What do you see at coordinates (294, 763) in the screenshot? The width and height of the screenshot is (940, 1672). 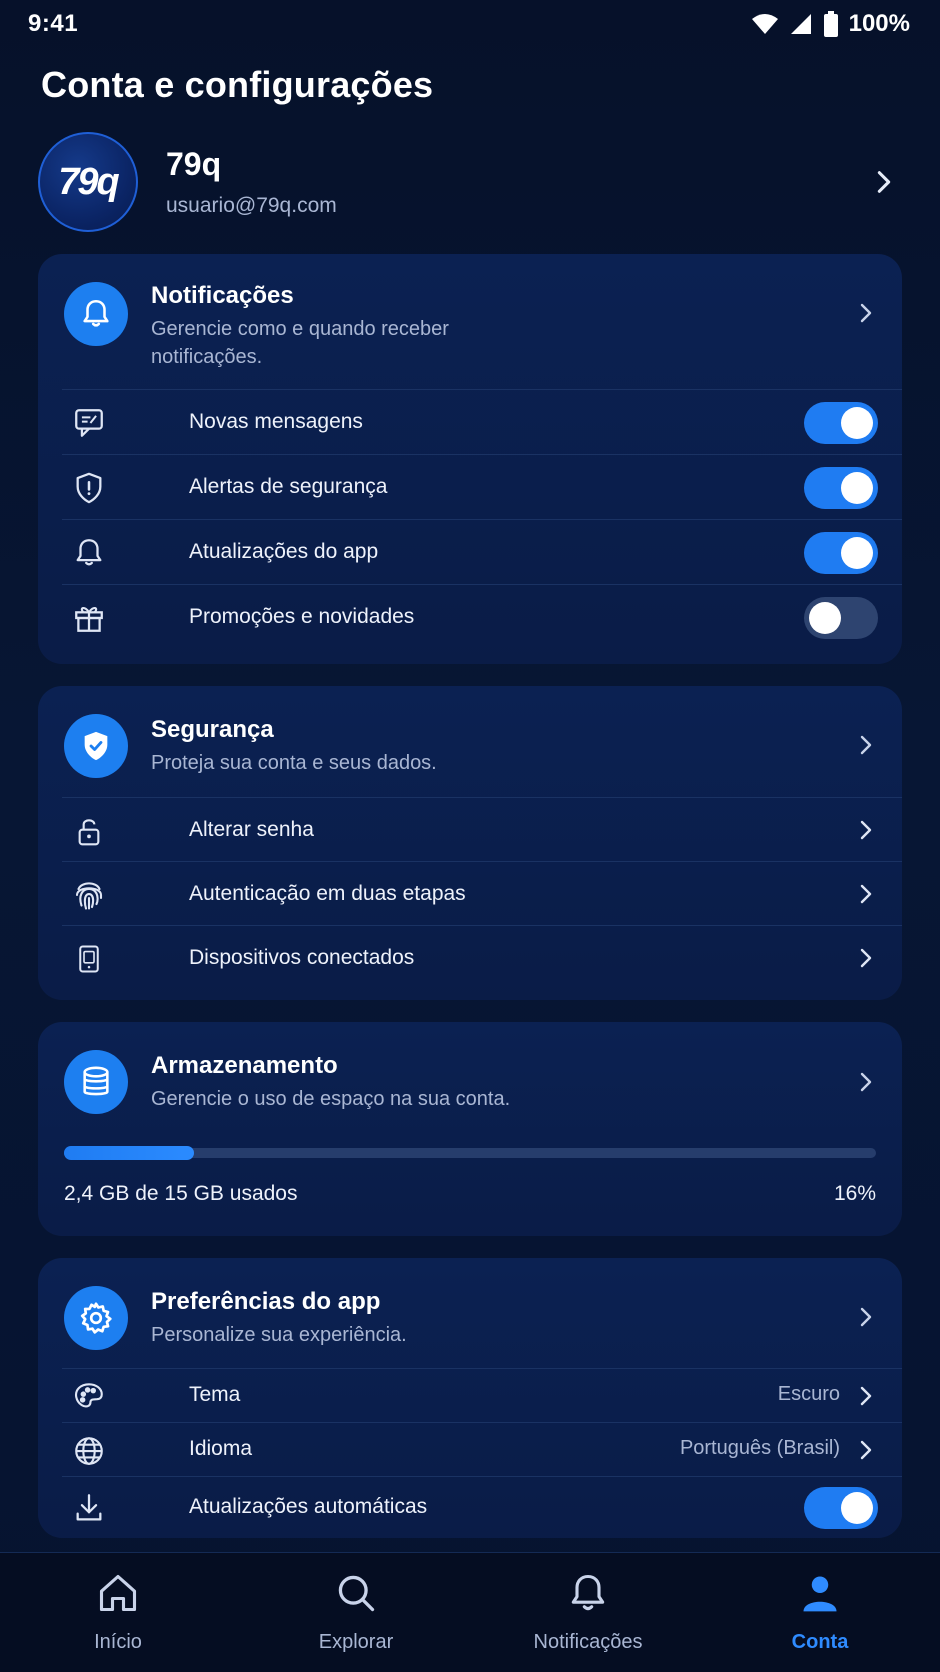 I see `security-subtitle: Proteja sua conta e seus dados.` at bounding box center [294, 763].